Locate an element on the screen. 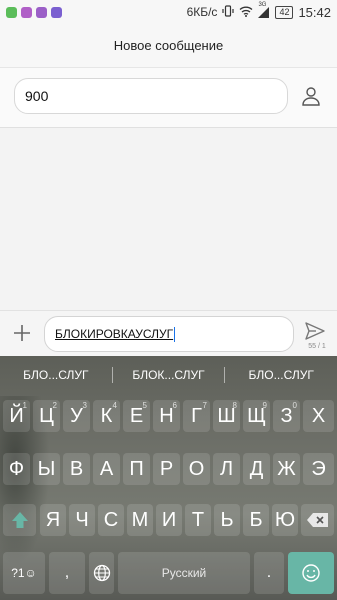  status-bar: 6КБ/с 3G 42 15:42 is located at coordinates (168, 12).